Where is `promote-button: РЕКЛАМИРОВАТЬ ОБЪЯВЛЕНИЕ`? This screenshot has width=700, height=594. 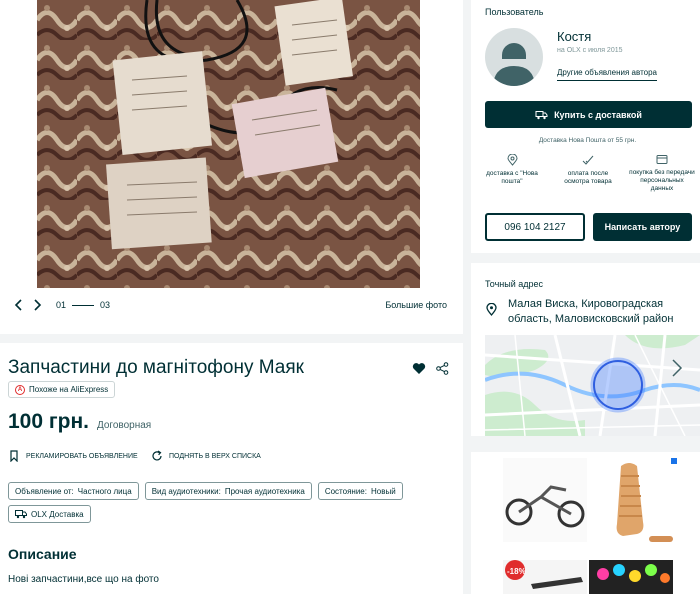
promote-button: РЕКЛАМИРОВАТЬ ОБЪЯВЛЕНИЕ is located at coordinates (73, 456).